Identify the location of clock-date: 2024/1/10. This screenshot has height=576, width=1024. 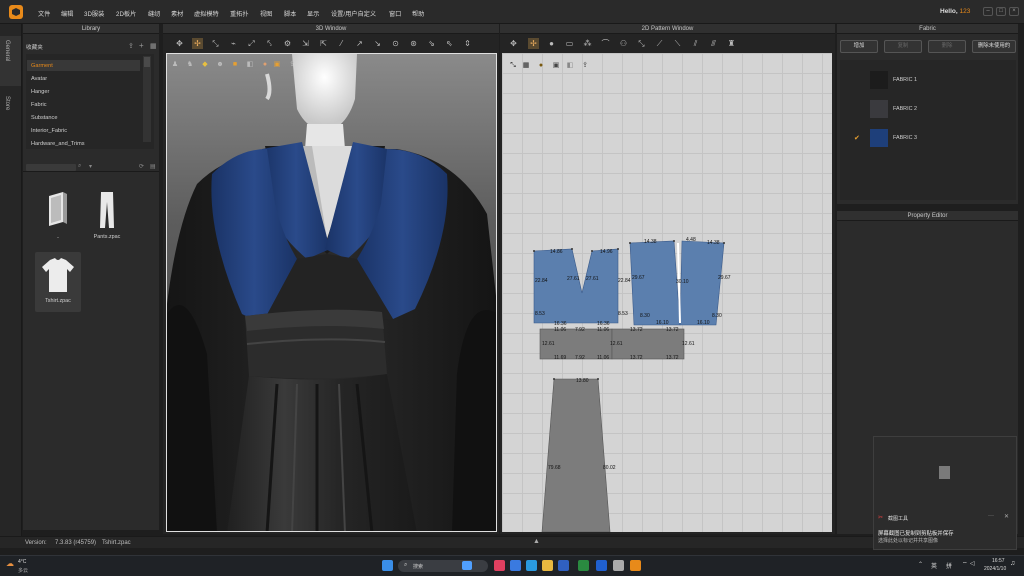
(995, 569).